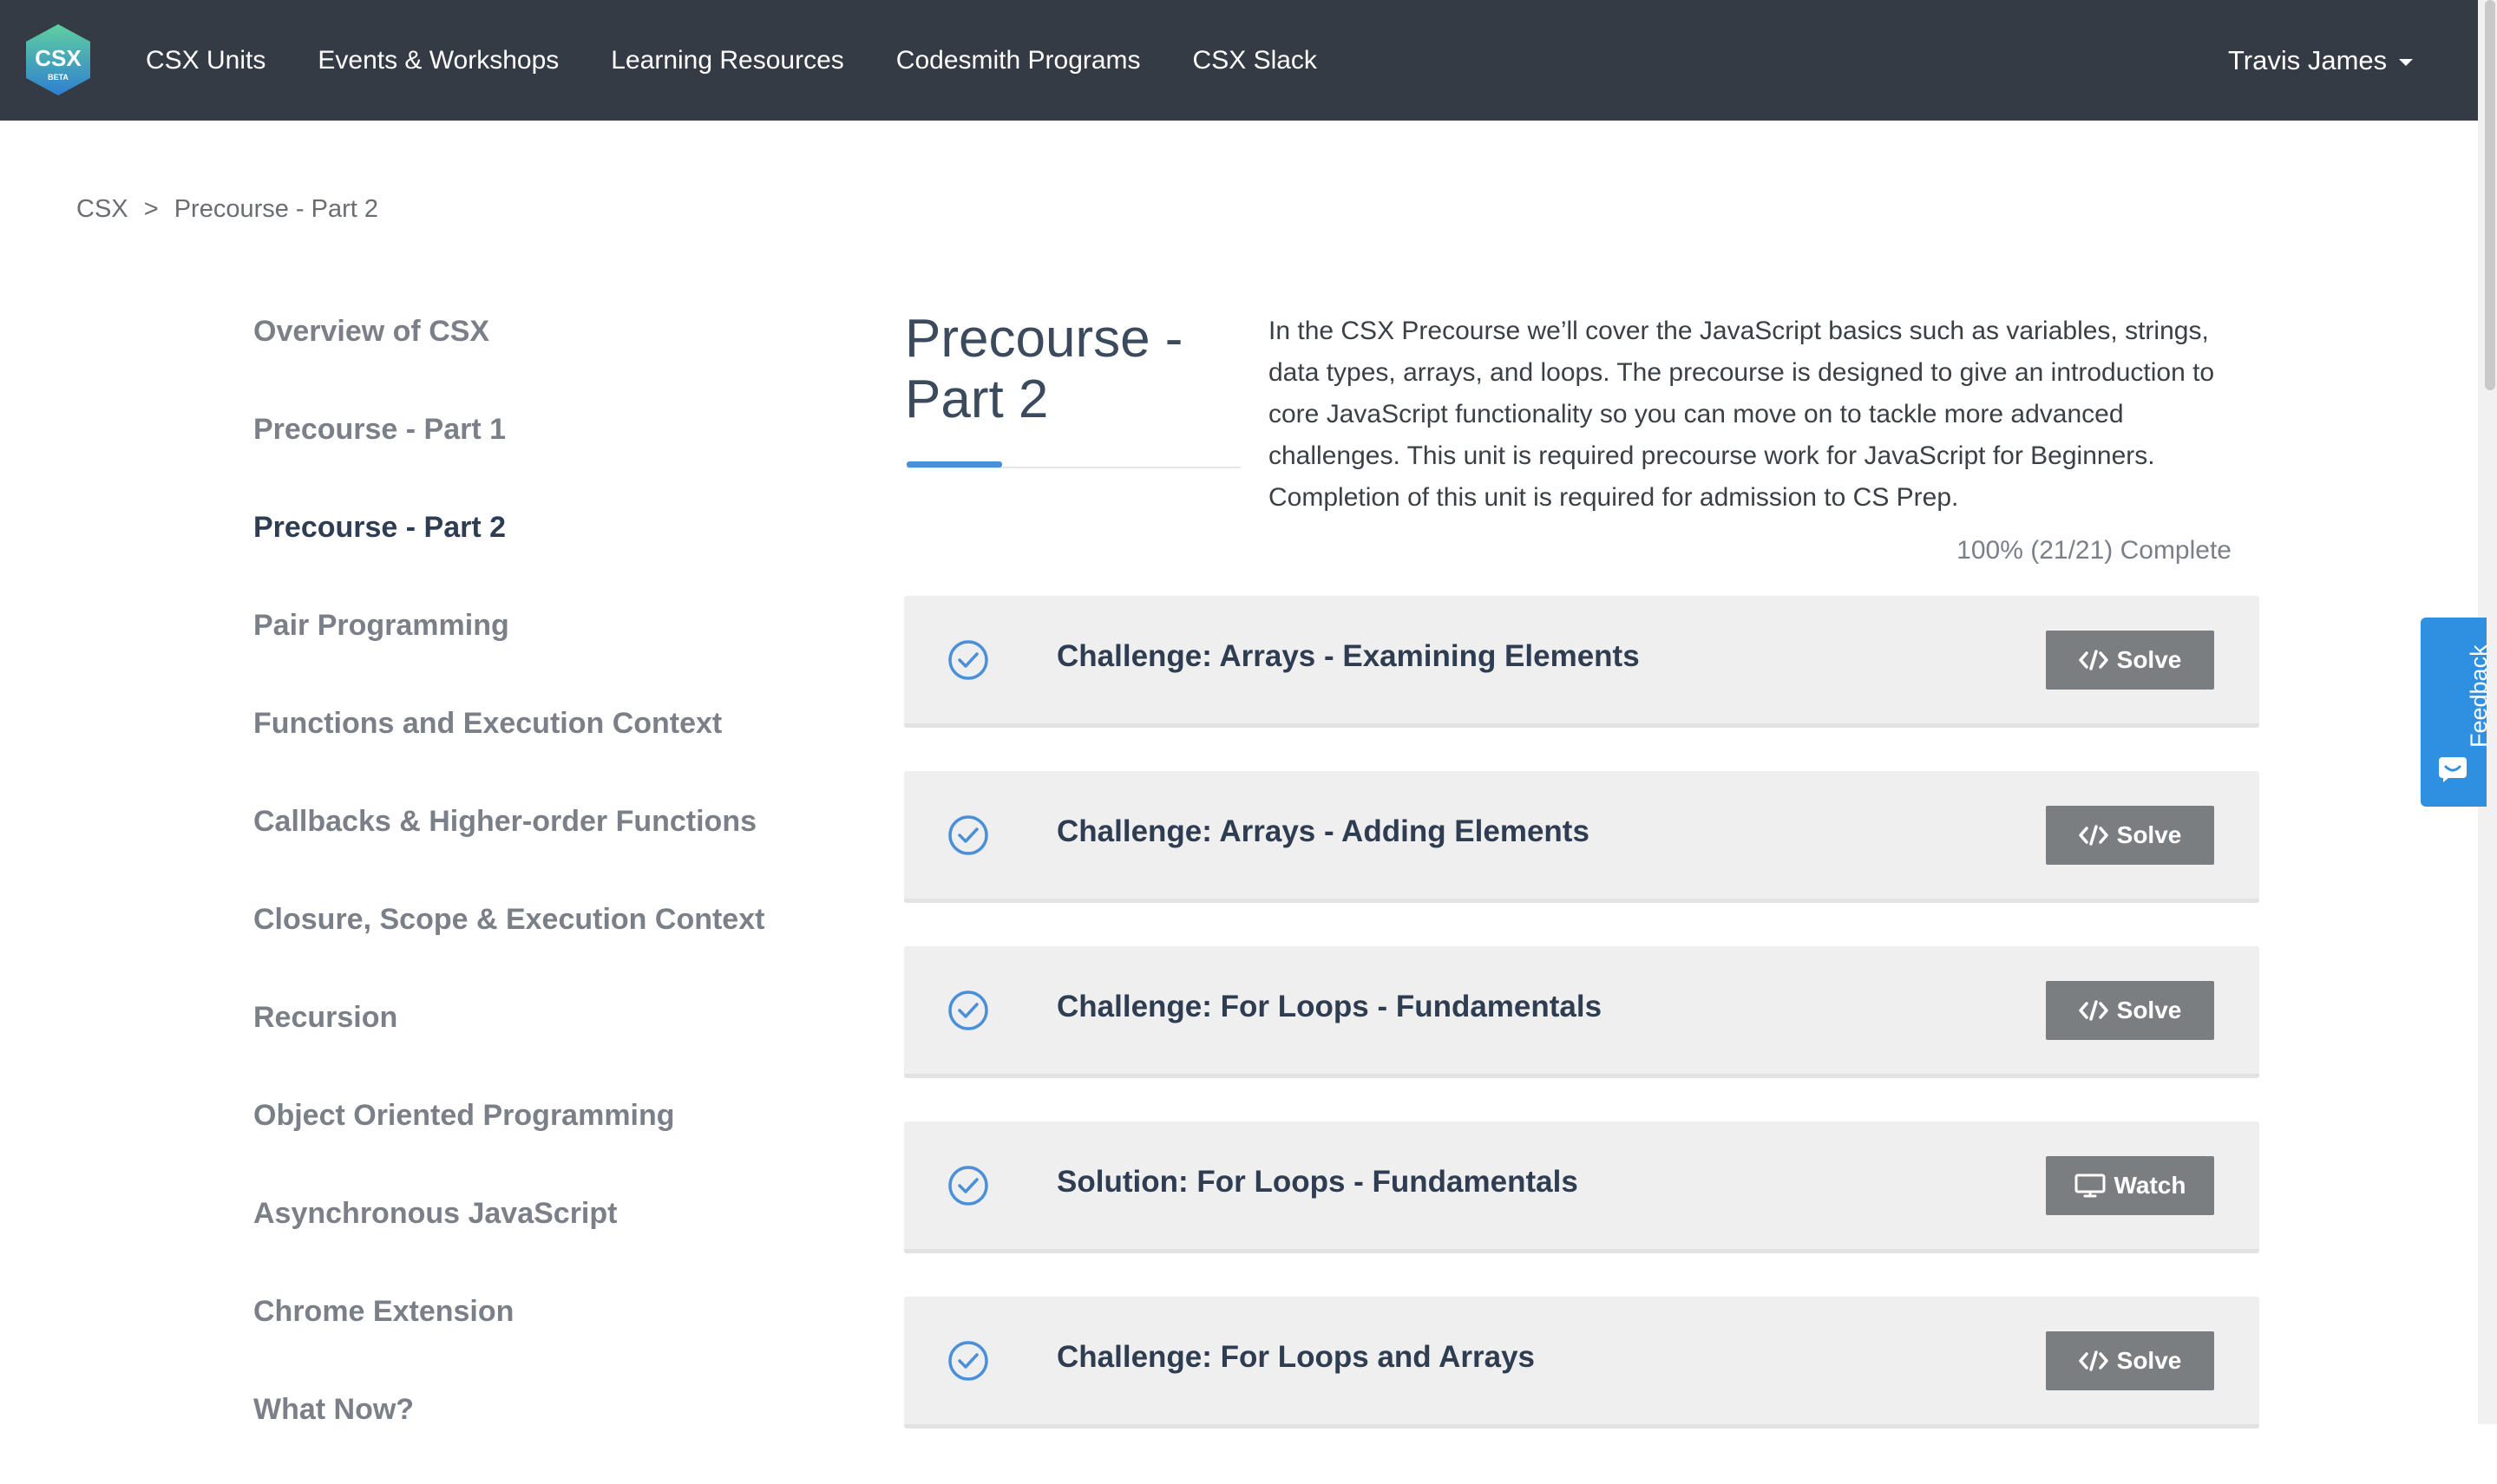 The image size is (2497, 1484). Describe the element at coordinates (1044, 339) in the screenshot. I see `page-title-line-1: Precourse -` at that location.